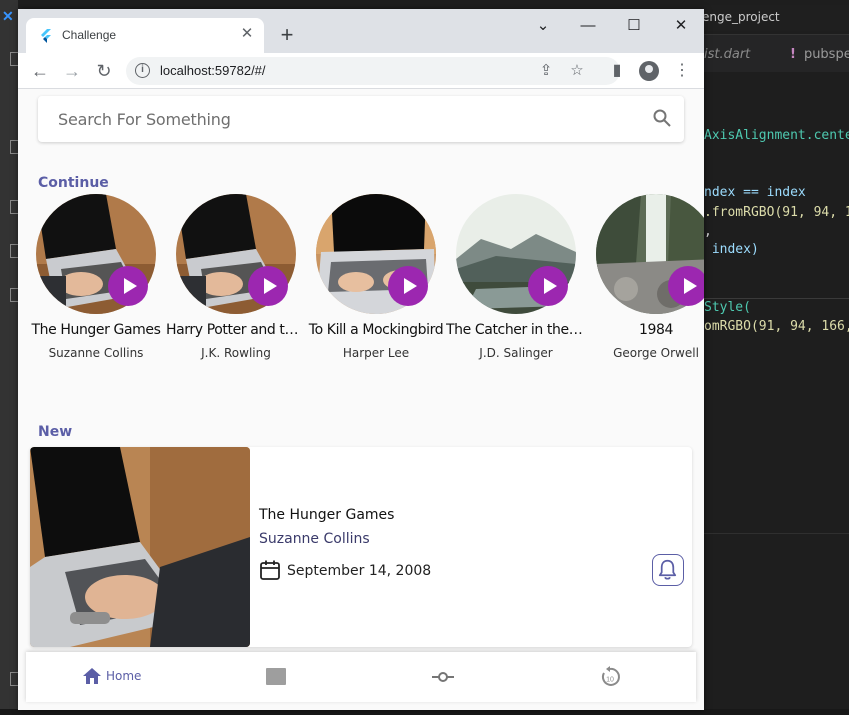 This screenshot has width=849, height=715. I want to click on new-book-author: Suzanne Collins, so click(314, 539).